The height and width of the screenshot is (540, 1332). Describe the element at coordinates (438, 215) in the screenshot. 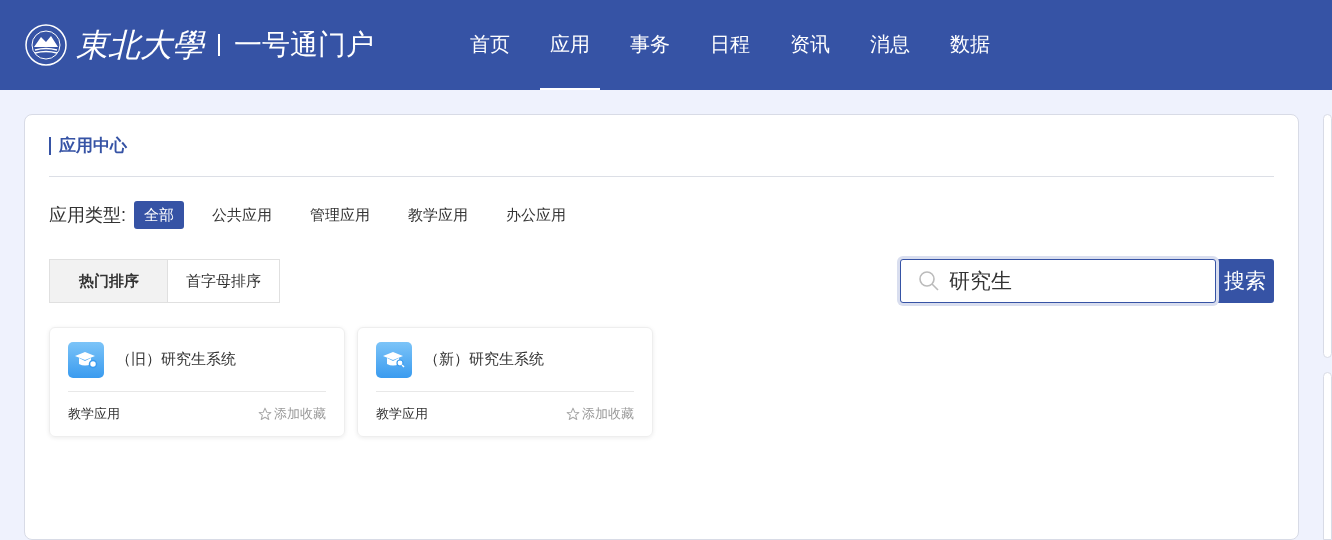

I see `category-filter: 教学应用` at that location.